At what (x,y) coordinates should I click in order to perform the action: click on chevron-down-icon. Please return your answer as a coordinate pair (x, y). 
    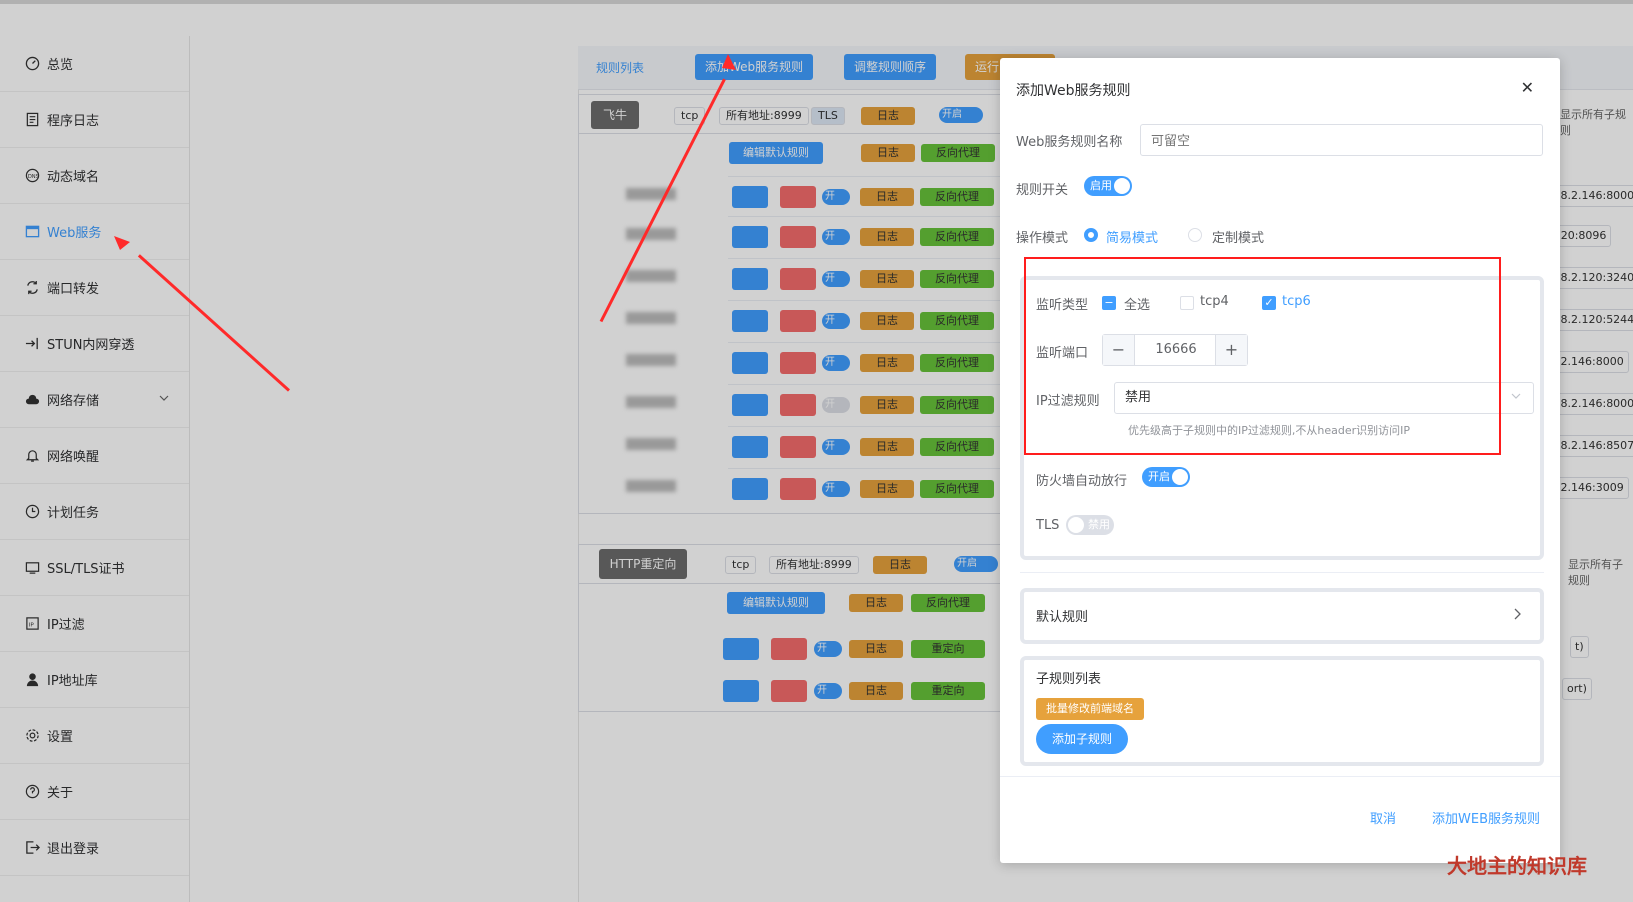
    Looking at the image, I should click on (1516, 398).